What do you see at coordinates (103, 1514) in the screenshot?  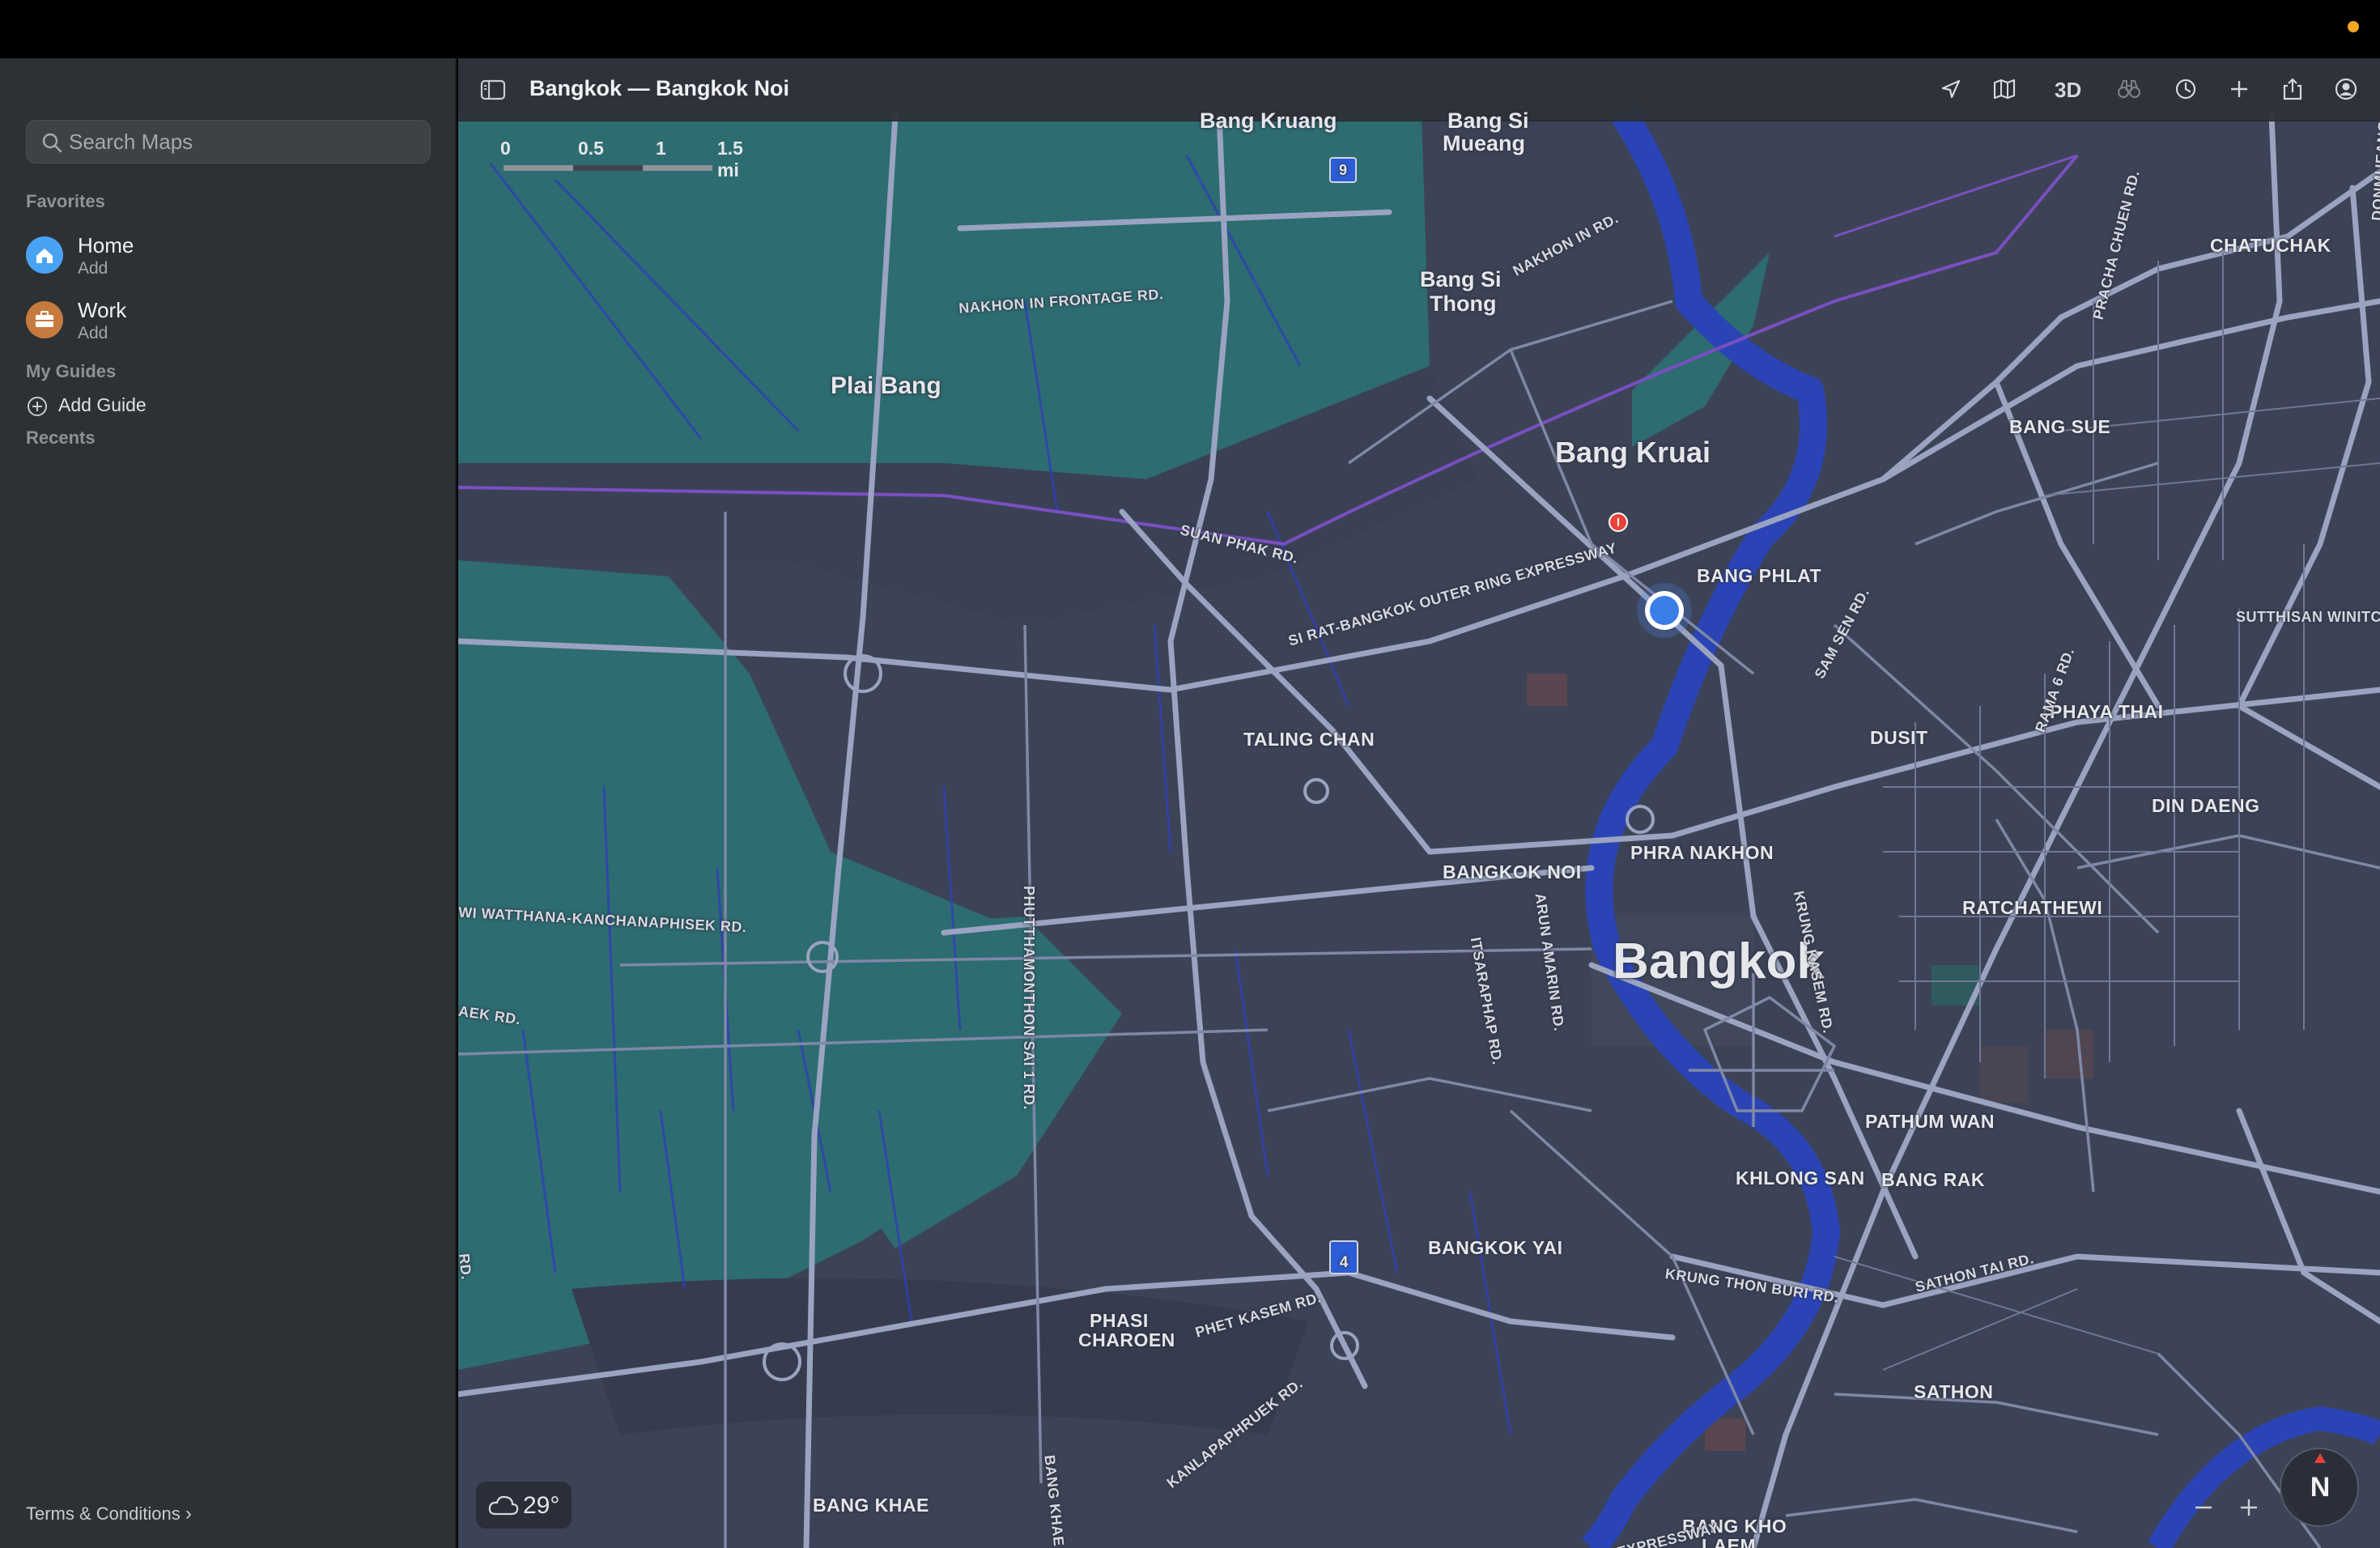 I see `terms-label: Terms & Conditions` at bounding box center [103, 1514].